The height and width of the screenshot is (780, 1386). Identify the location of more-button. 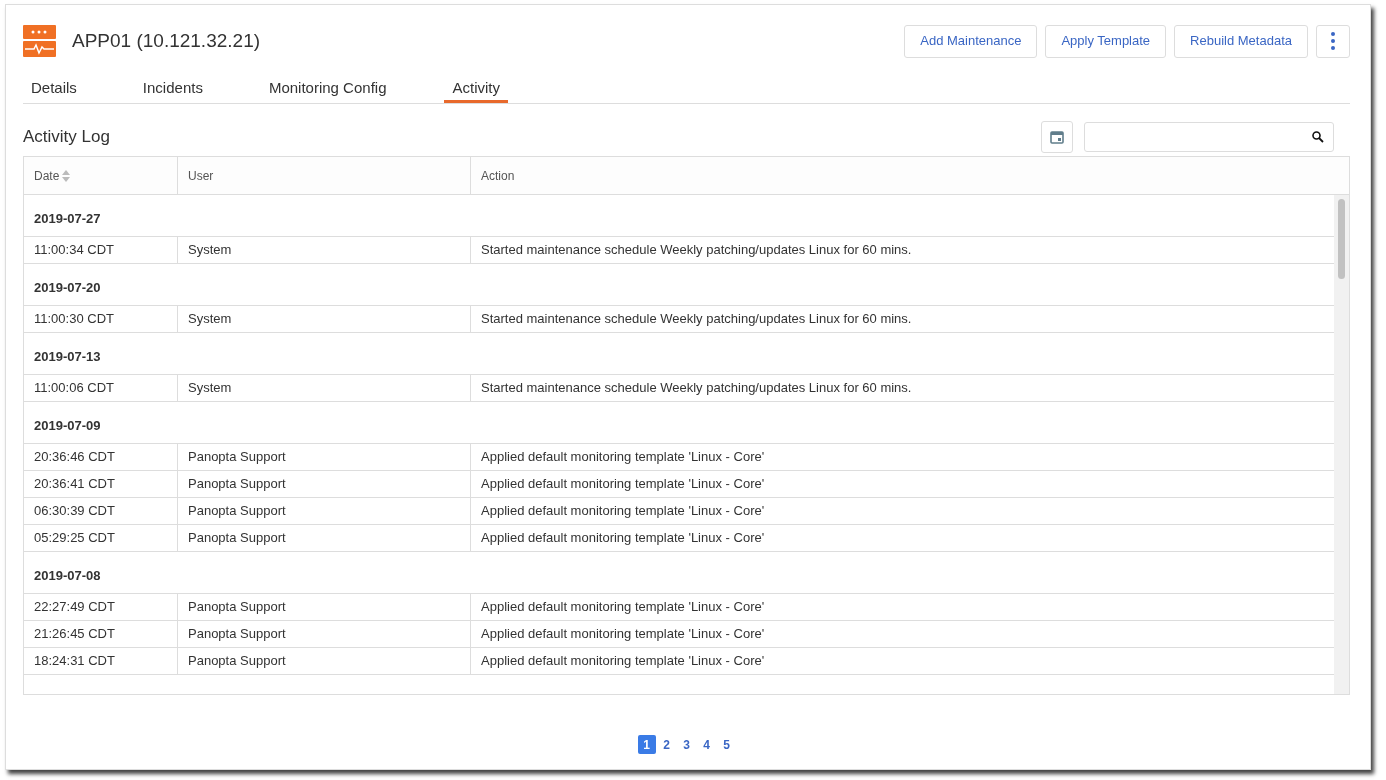
(1333, 41).